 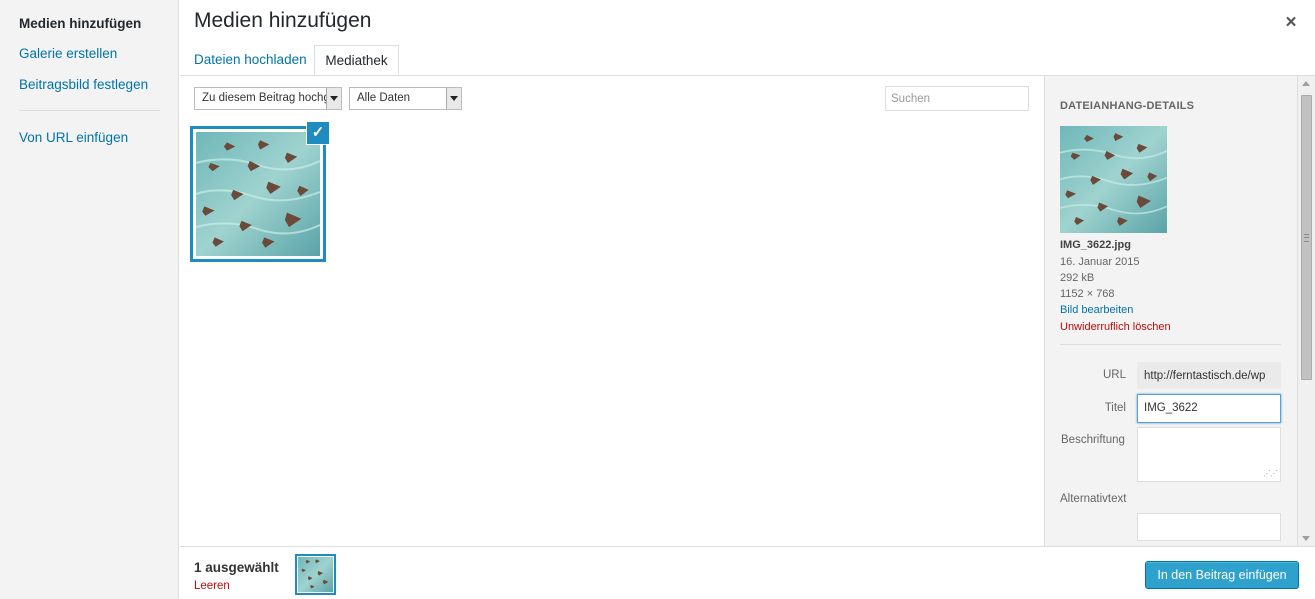 What do you see at coordinates (1170, 344) in the screenshot?
I see `details-divider` at bounding box center [1170, 344].